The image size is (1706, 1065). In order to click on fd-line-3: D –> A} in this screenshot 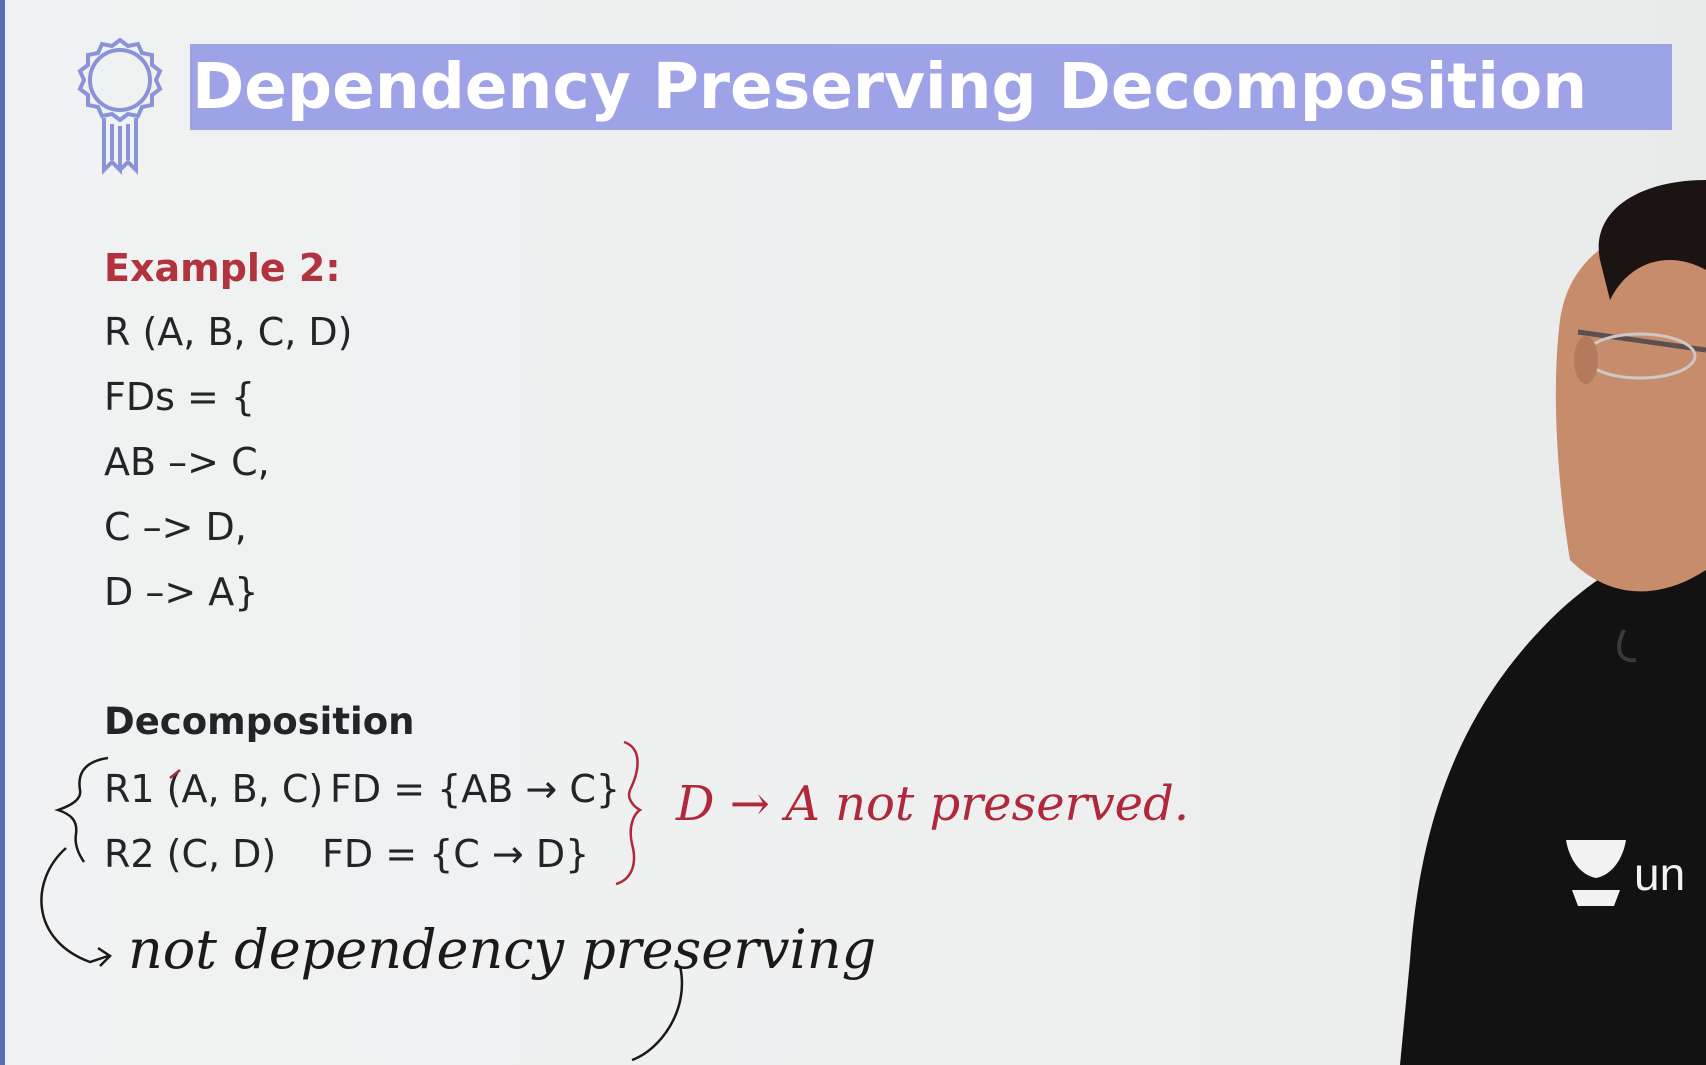, I will do `click(181, 592)`.